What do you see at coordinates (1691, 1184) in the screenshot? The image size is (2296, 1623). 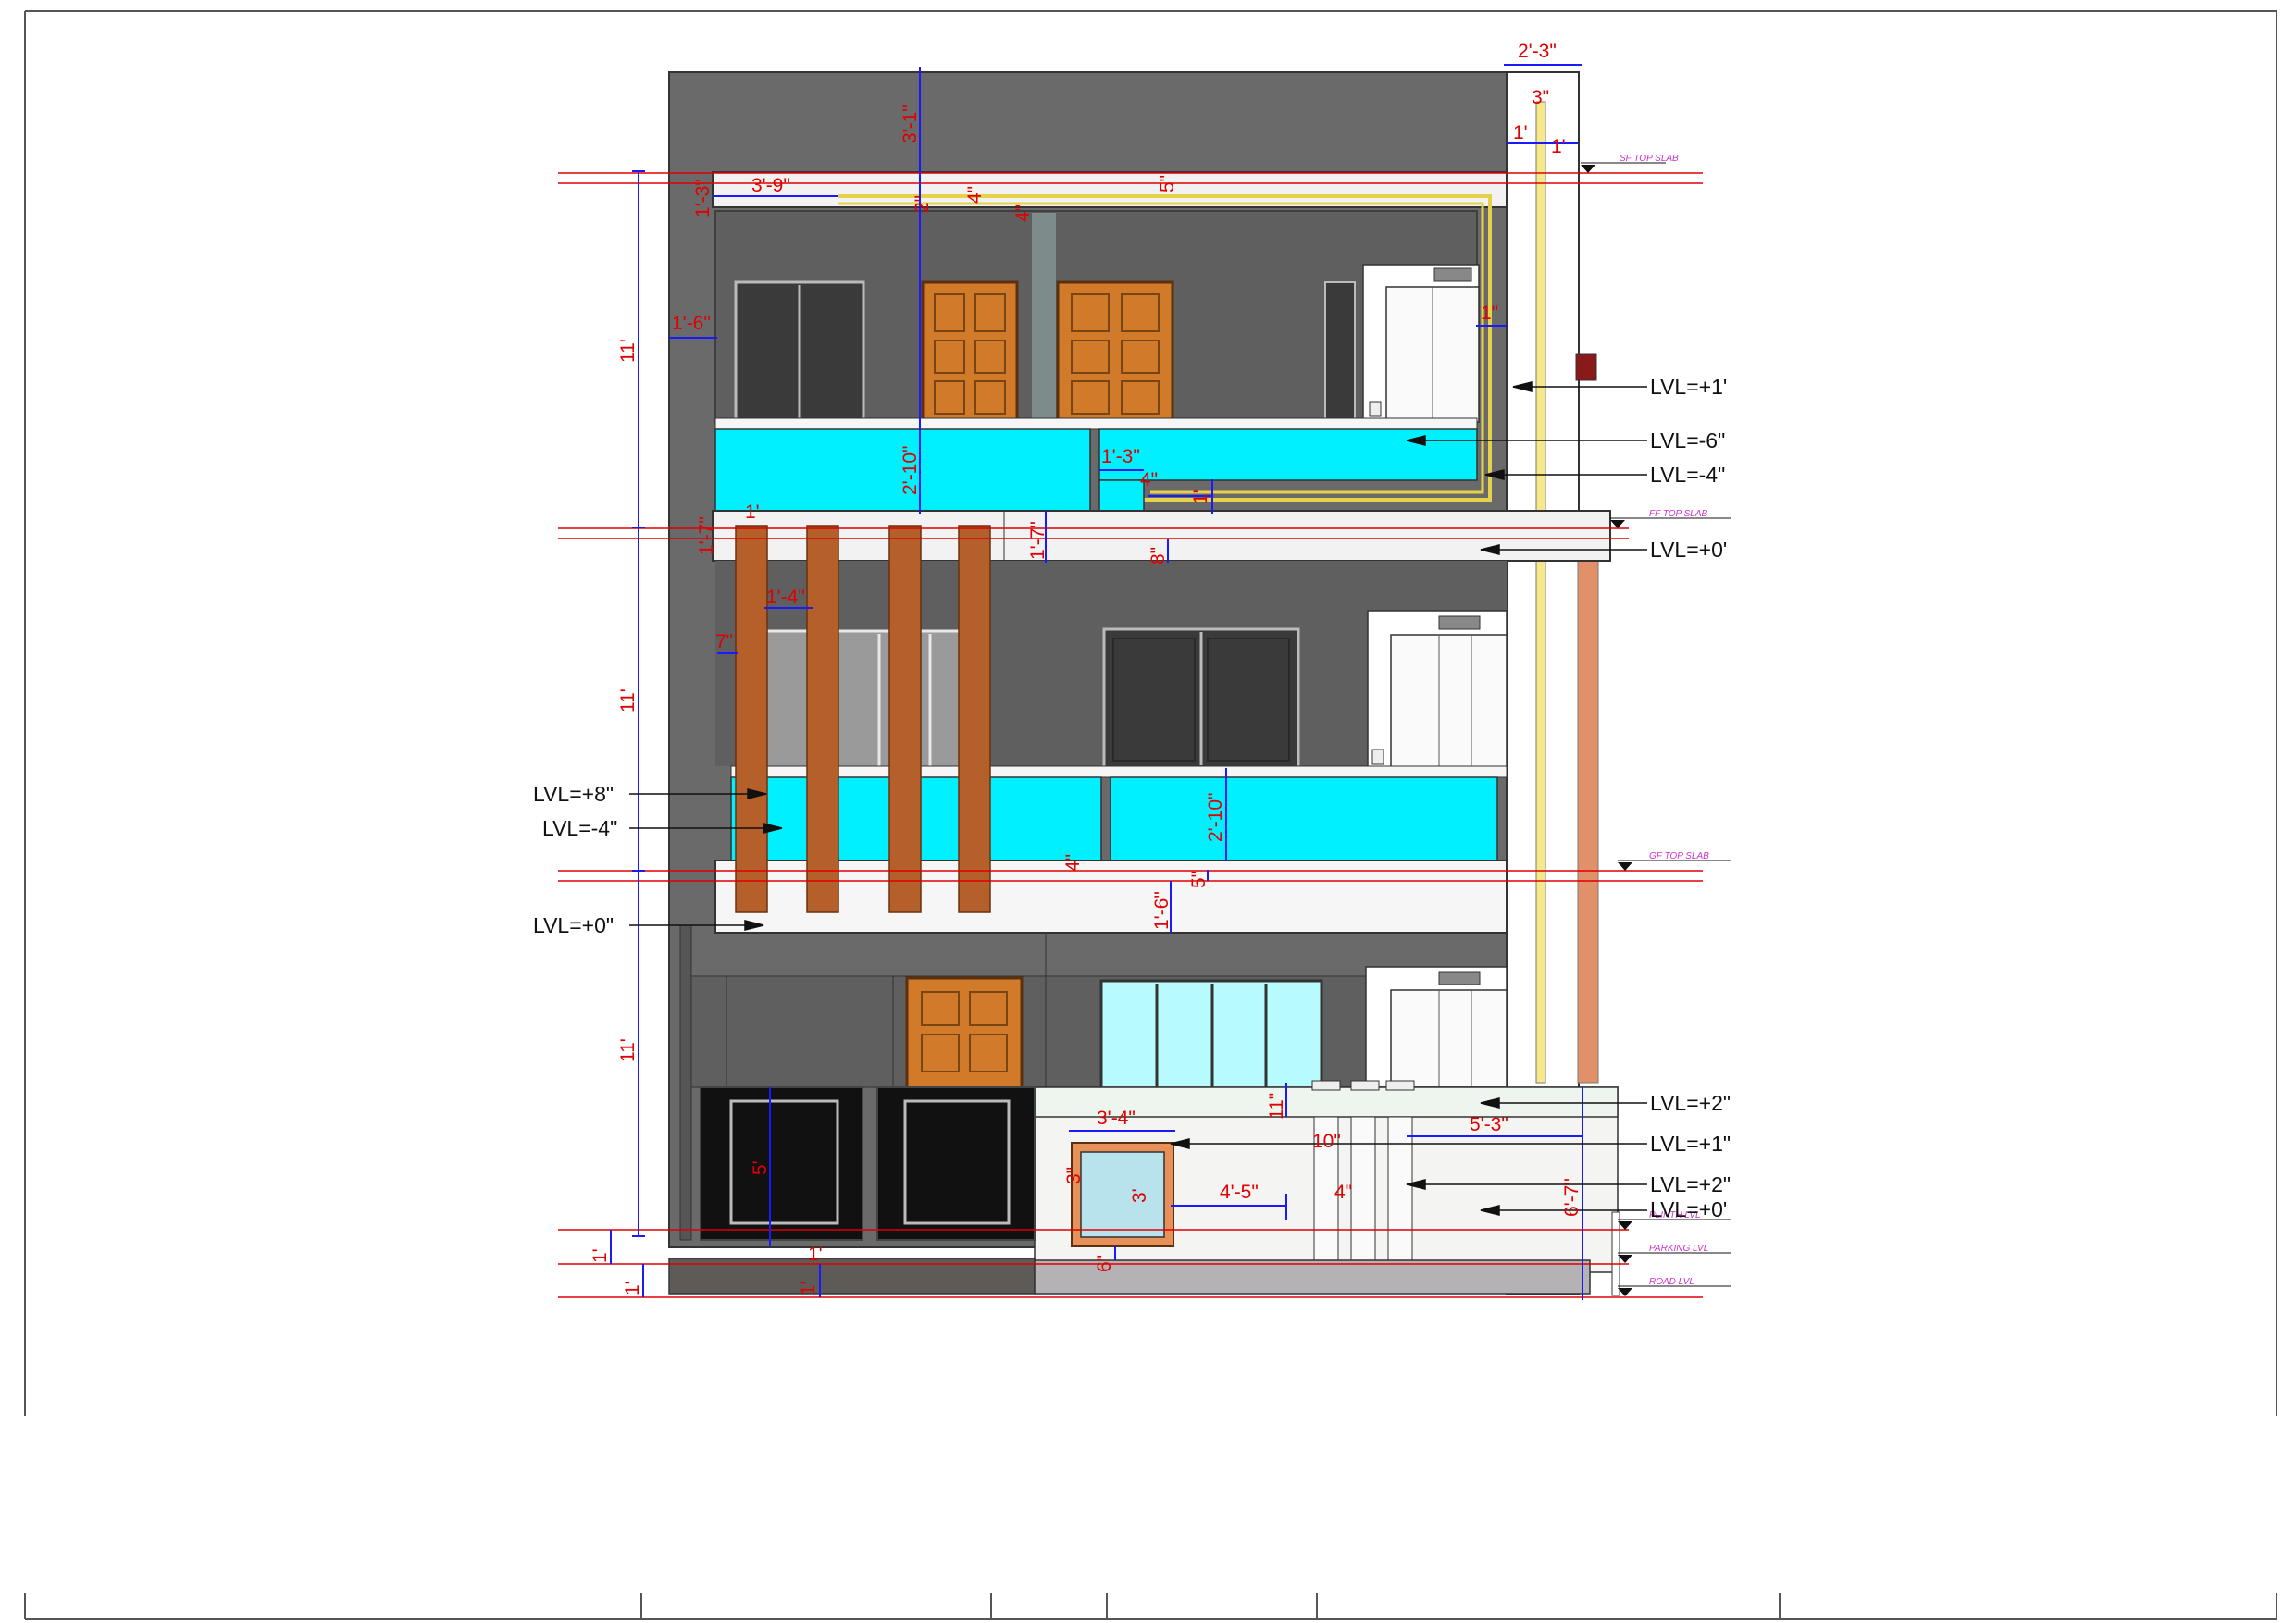 I see `lvl-gf-plus2b: LVL=+2"` at bounding box center [1691, 1184].